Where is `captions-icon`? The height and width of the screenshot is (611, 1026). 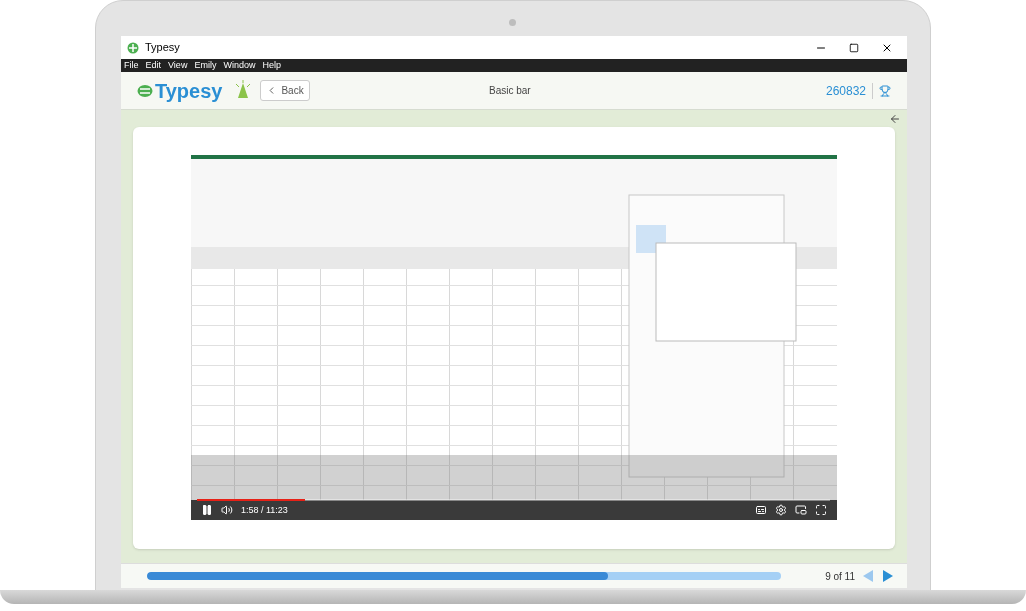 captions-icon is located at coordinates (761, 510).